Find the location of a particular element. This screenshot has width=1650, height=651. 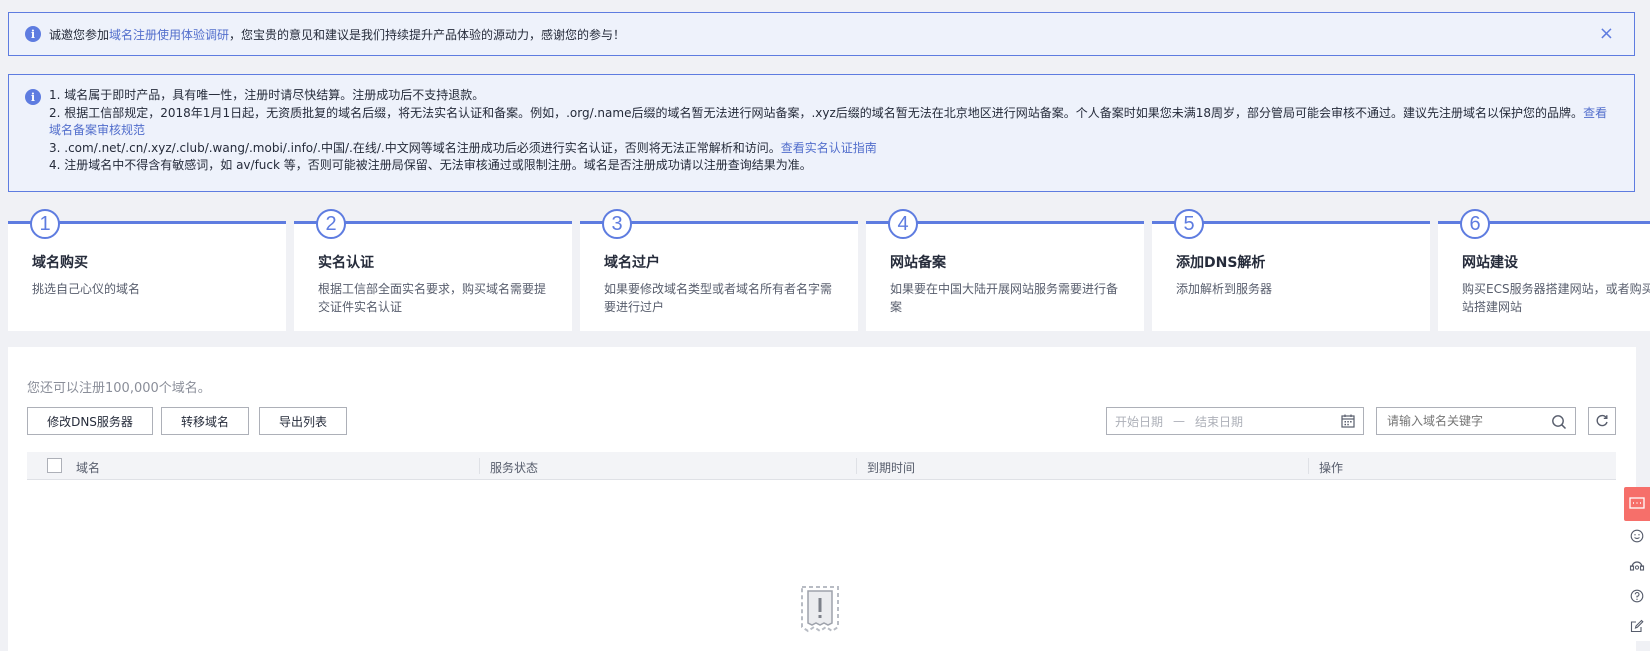

support-tool is located at coordinates (1637, 566).